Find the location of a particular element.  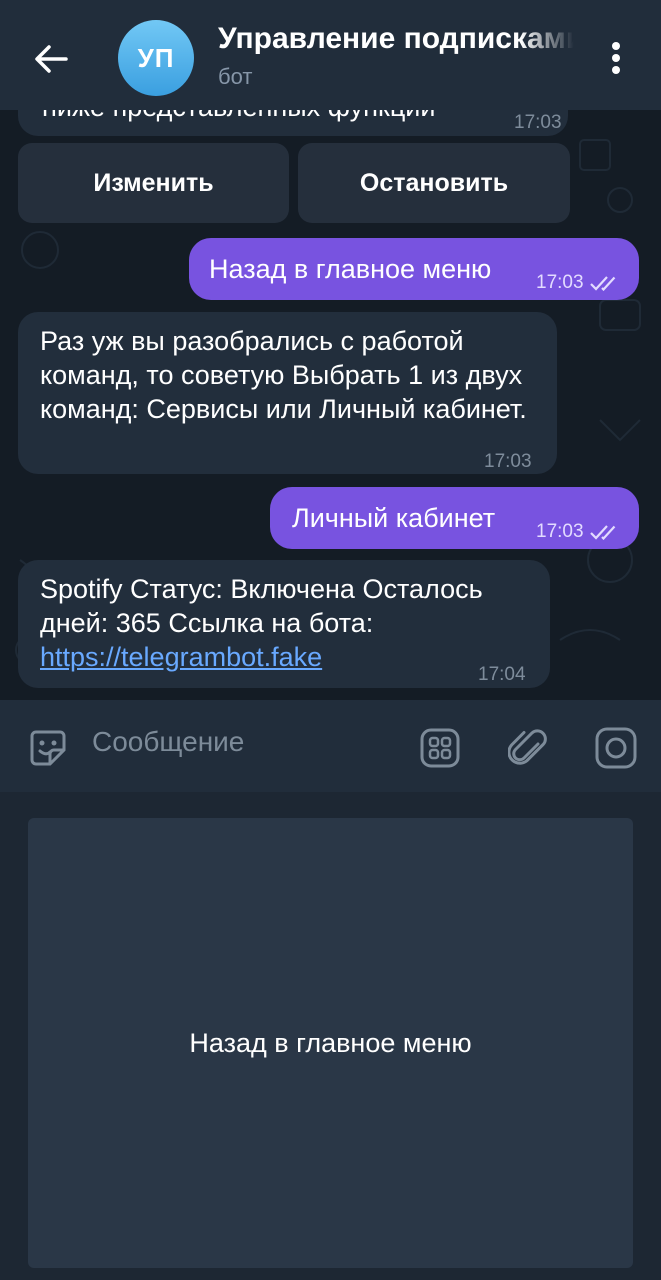

avatar: УП is located at coordinates (156, 58).